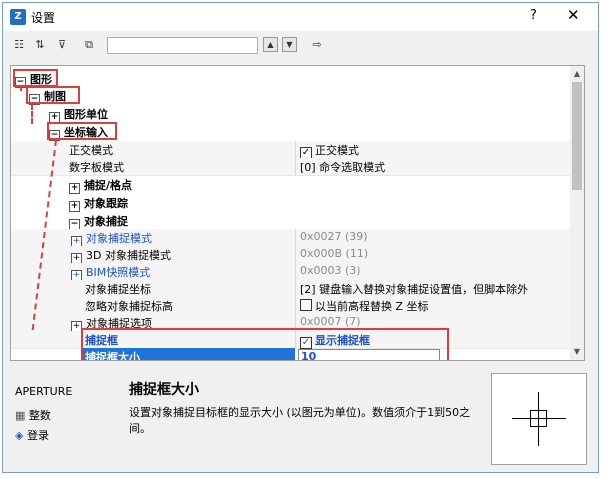  I want to click on aperture-box, so click(538, 418).